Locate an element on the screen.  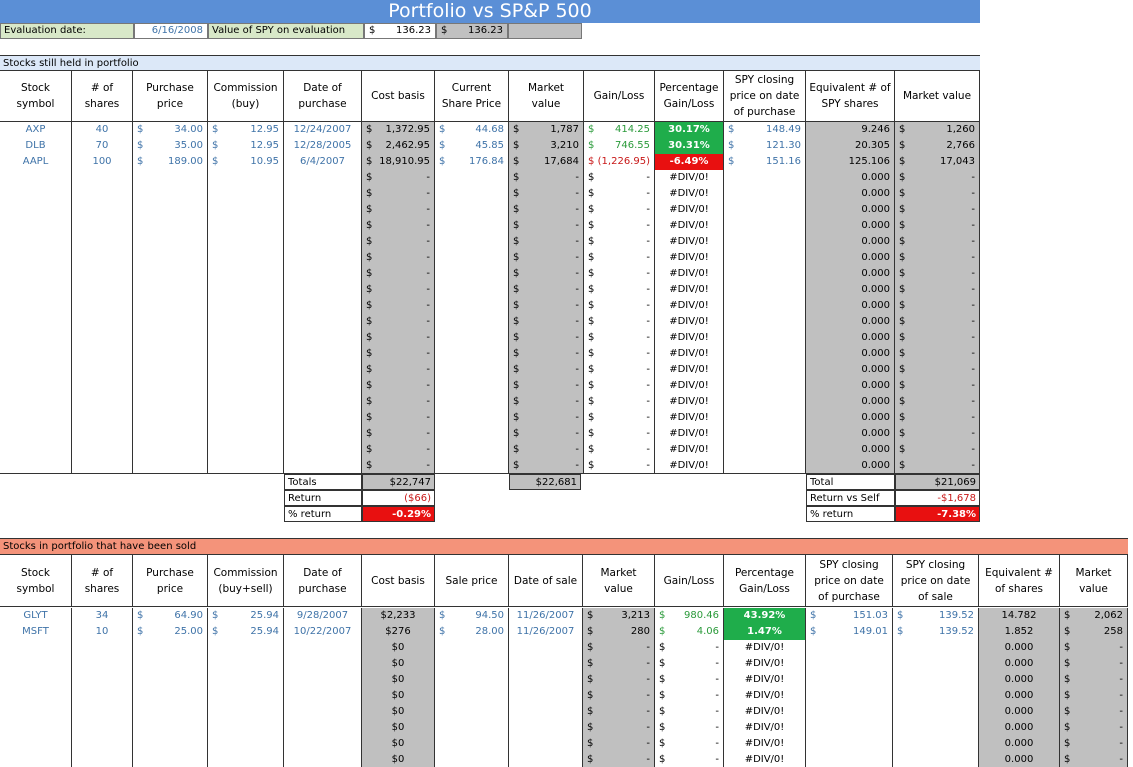
table-cell: $17,043 is located at coordinates (937, 162).